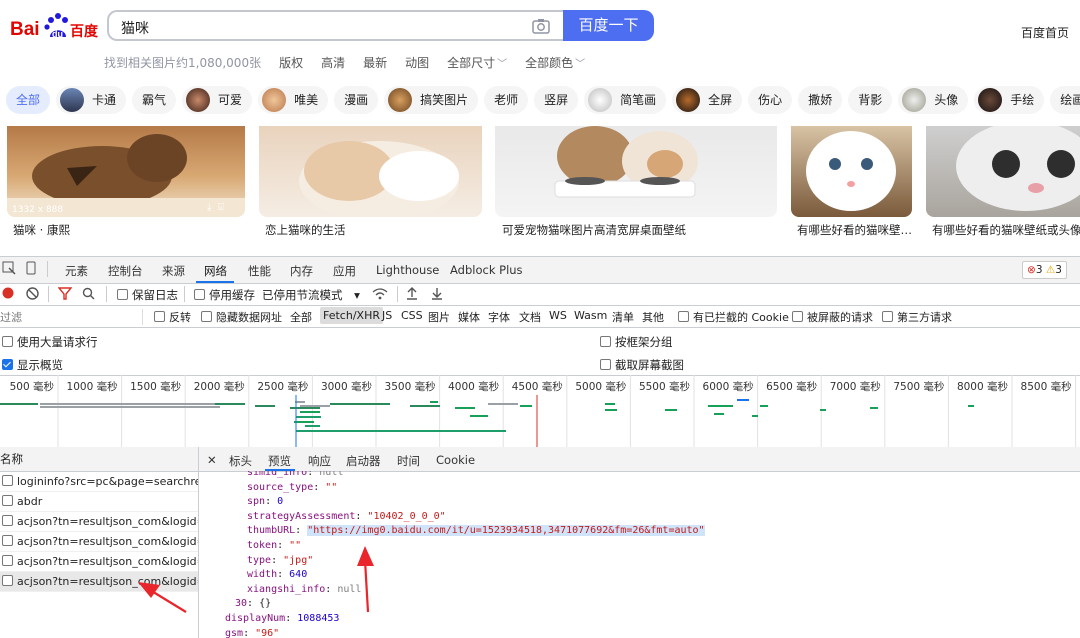 Image resolution: width=1080 pixels, height=638 pixels. What do you see at coordinates (32, 295) in the screenshot?
I see `clear-icon` at bounding box center [32, 295].